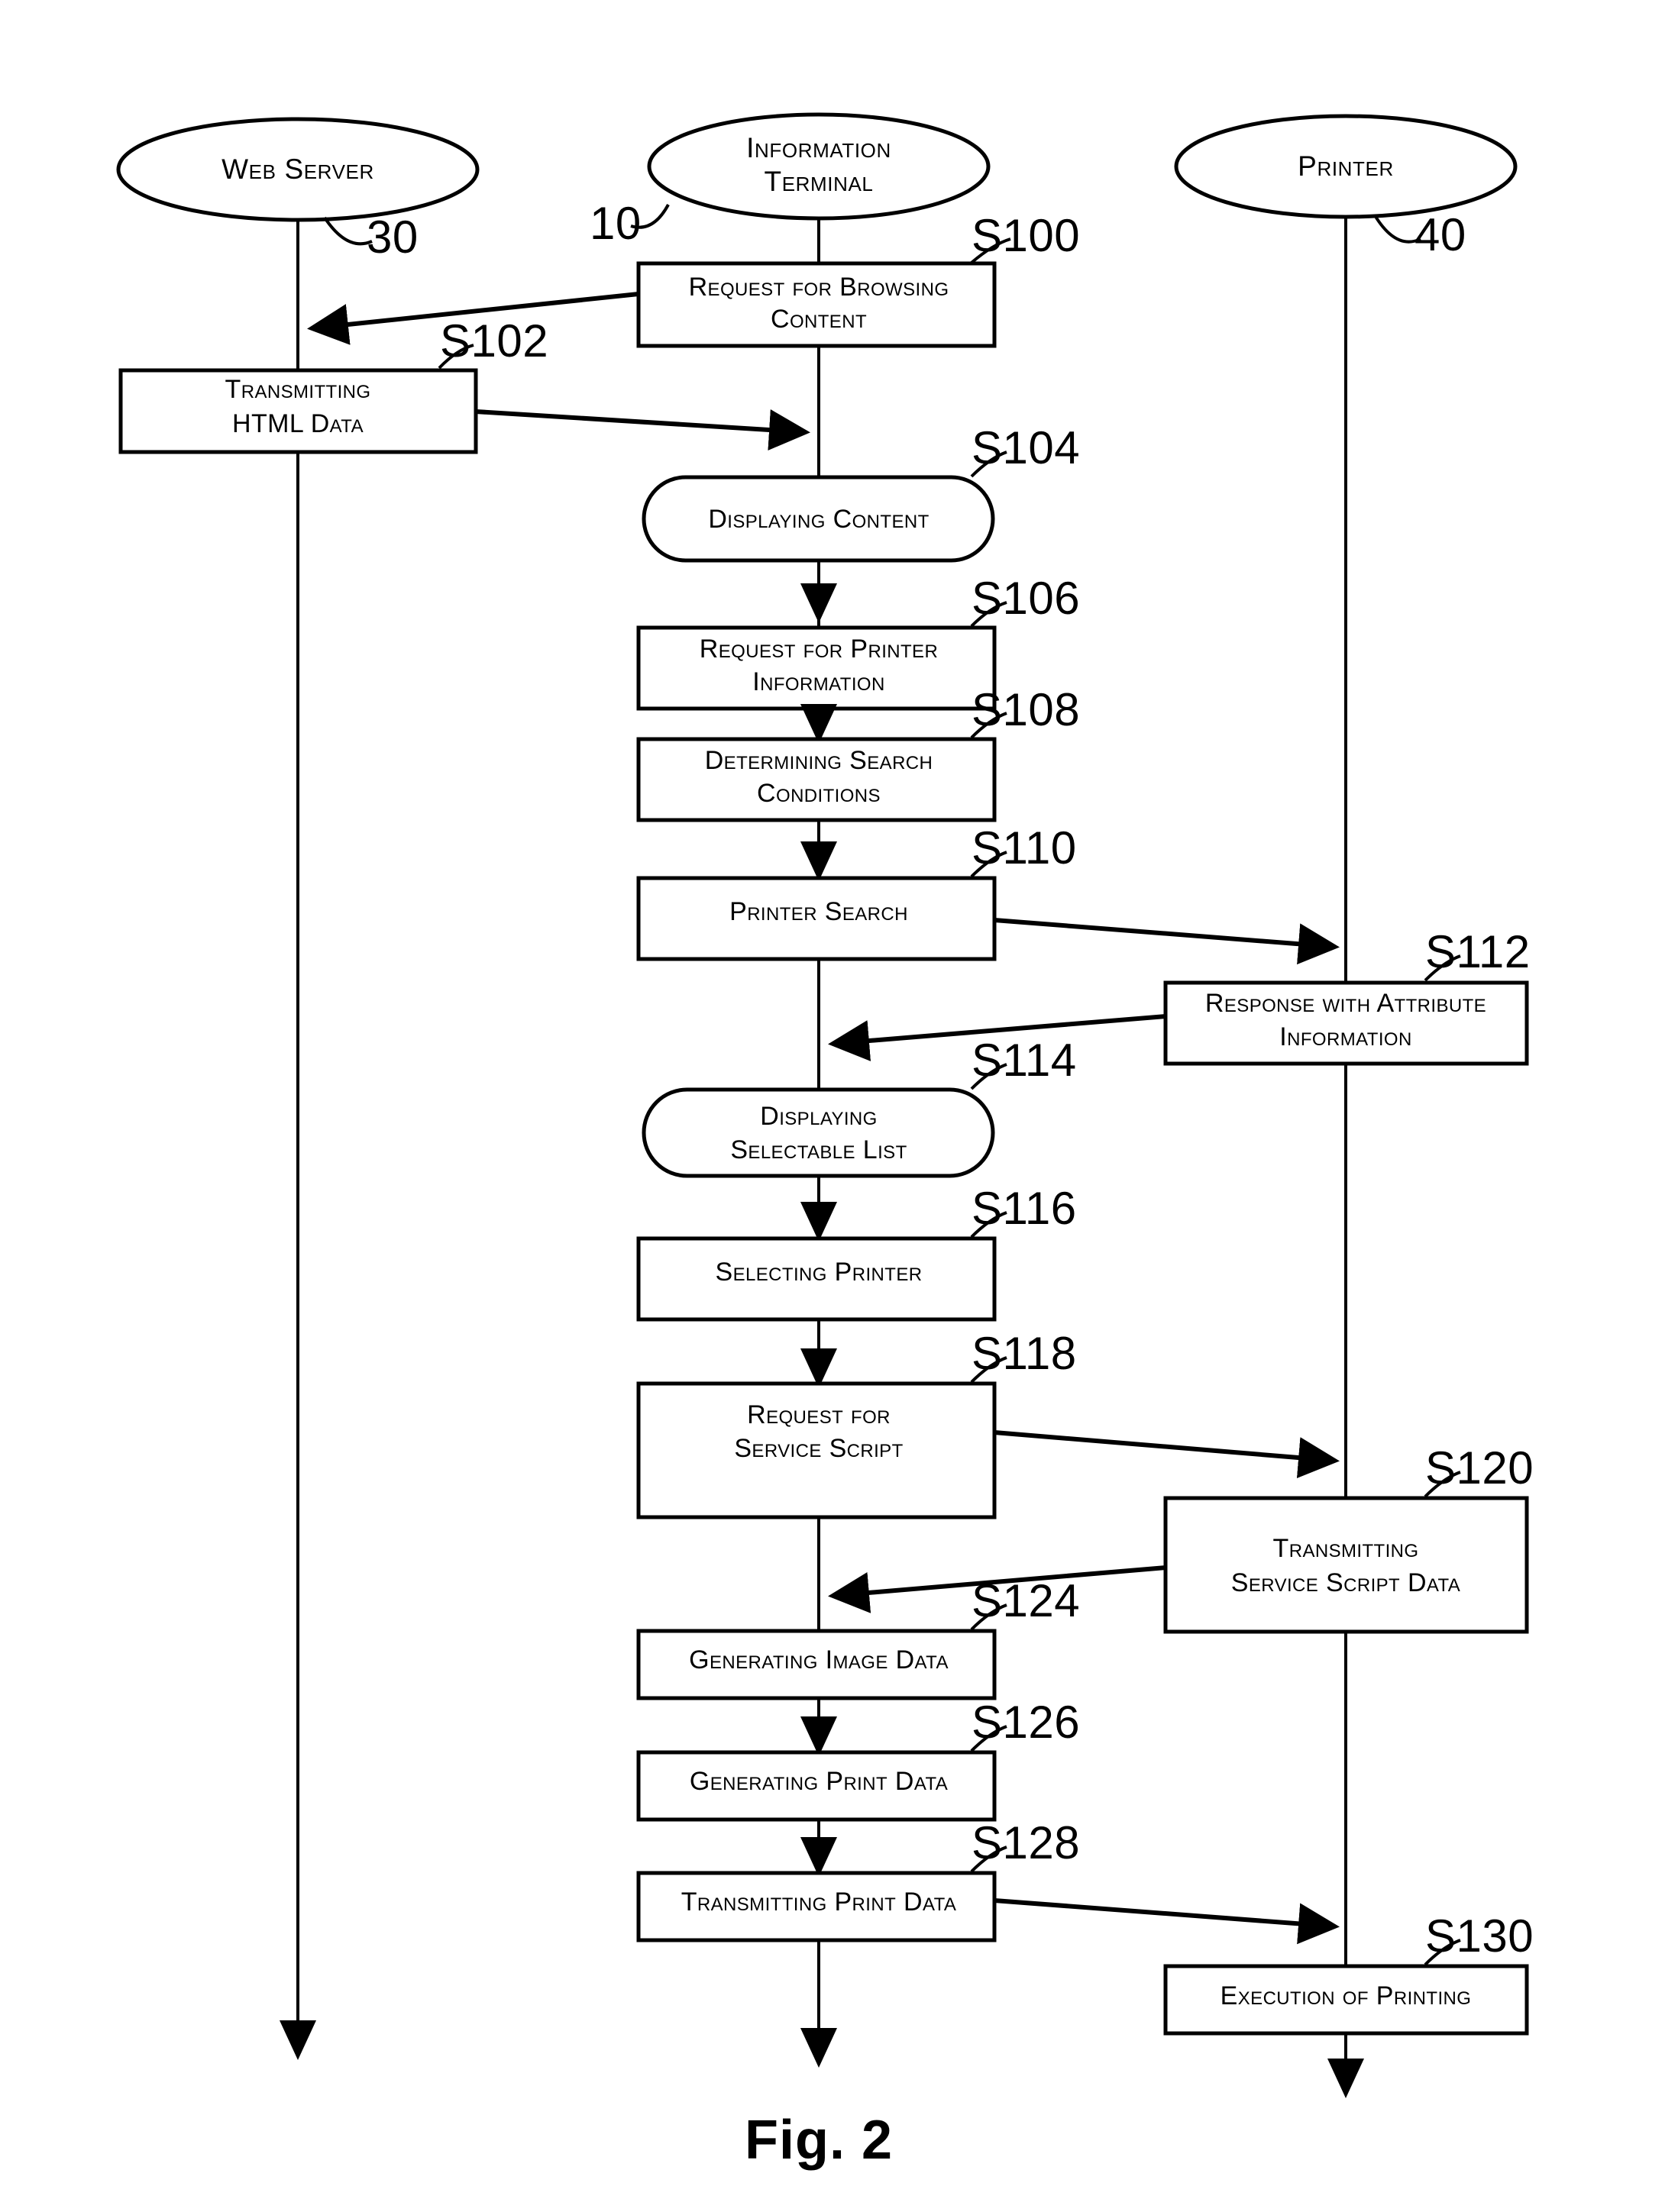 This screenshot has width=1678, height=2212. I want to click on lane-label-information-terminal-line1: Information, so click(818, 147).